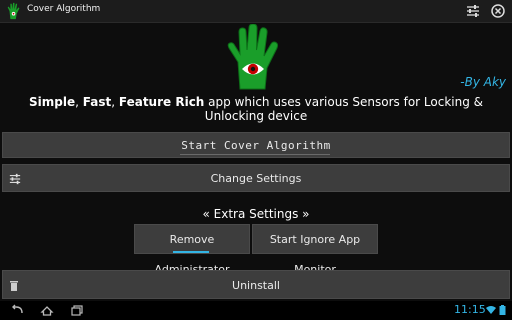 This screenshot has width=512, height=320. I want to click on extra-settings-title: « Extra Settings », so click(256, 214).